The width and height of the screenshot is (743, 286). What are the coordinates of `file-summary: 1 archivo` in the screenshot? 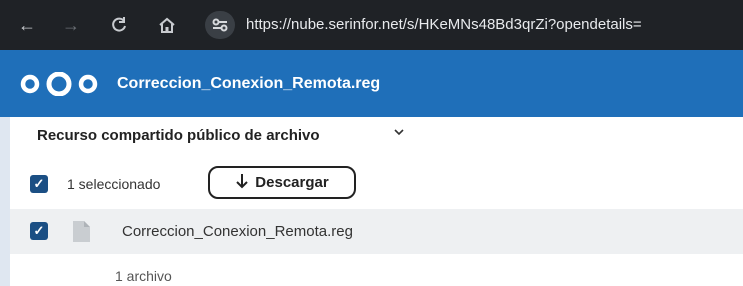 It's located at (143, 276).